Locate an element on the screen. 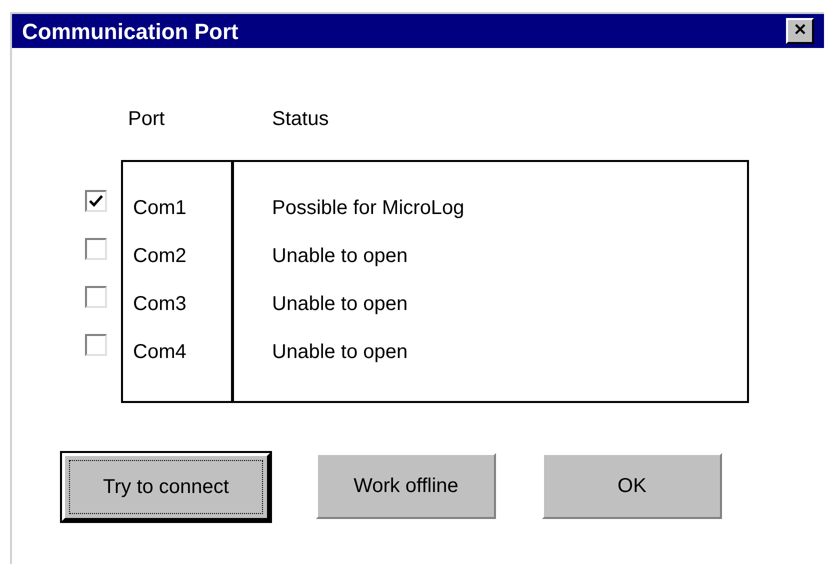 The image size is (828, 564). port-cell-text: Com4 is located at coordinates (160, 352).